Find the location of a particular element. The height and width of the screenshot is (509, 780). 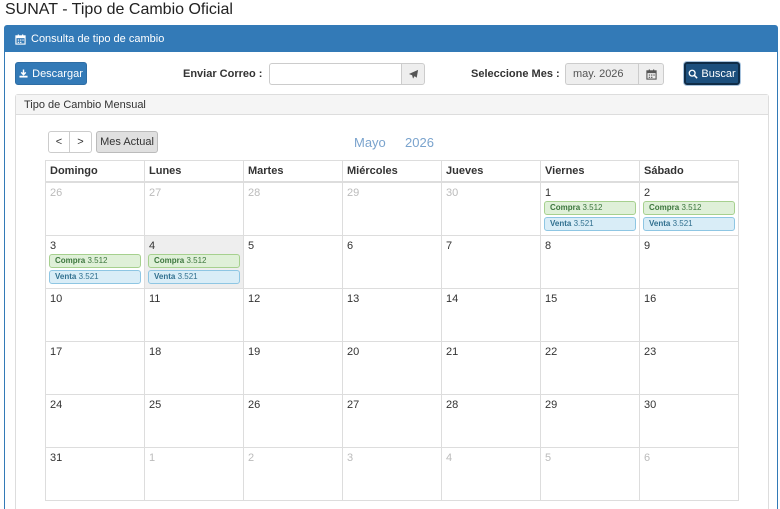

calendar-day-cell: 4 Compra 3.512 Venta 3.521 is located at coordinates (194, 261).